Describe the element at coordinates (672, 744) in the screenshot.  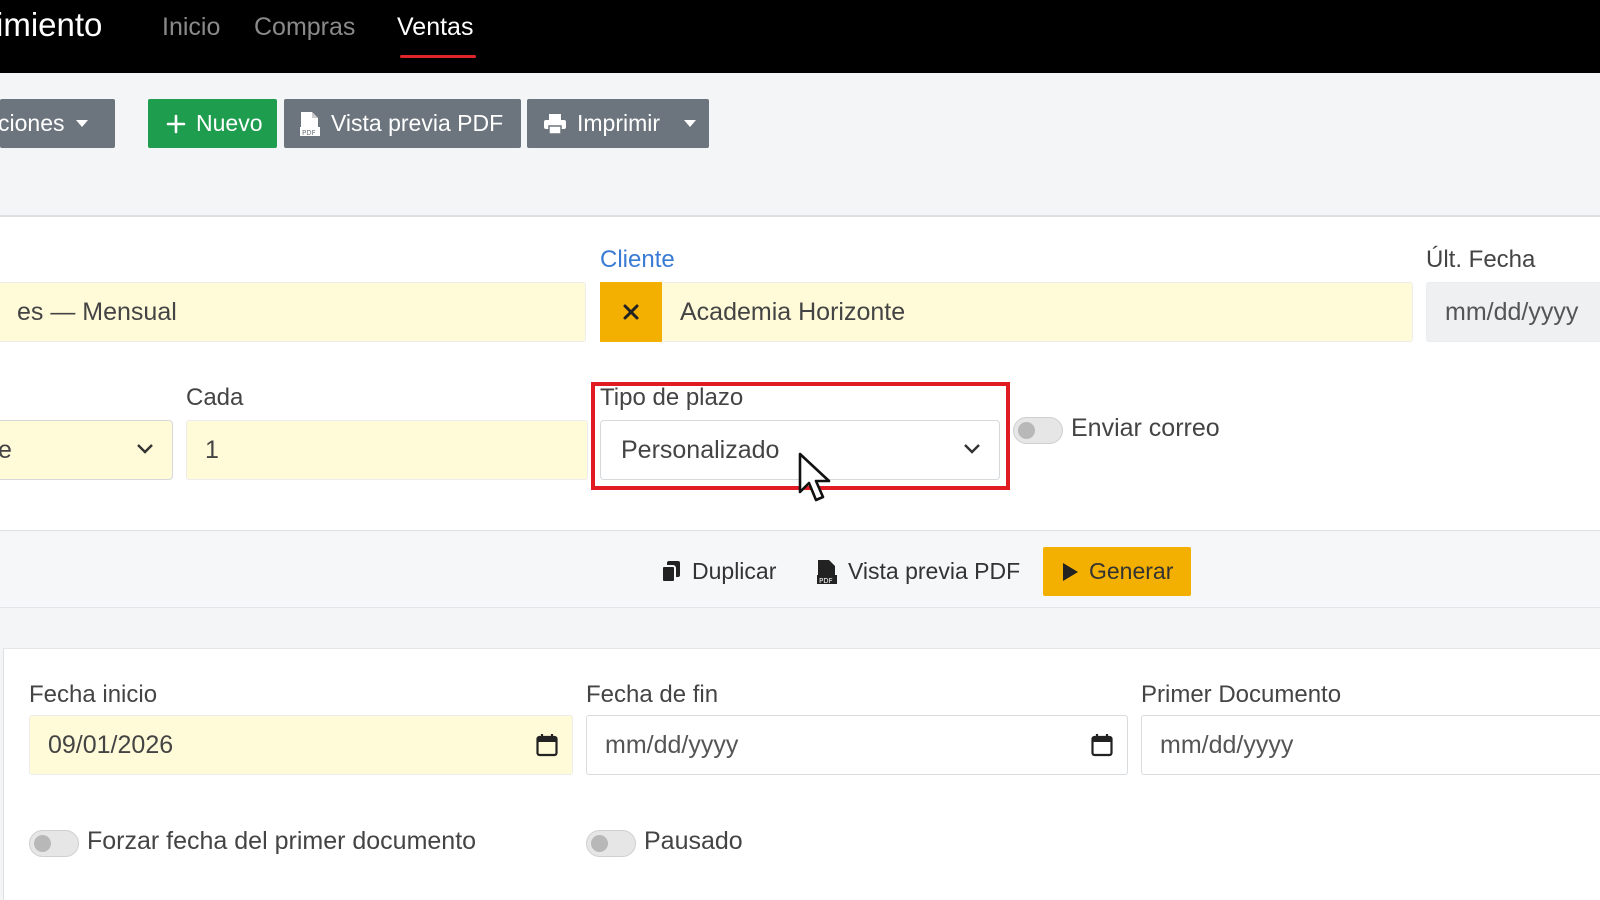
I see `fecha-fin-placeholder: mm/dd/yyyy` at that location.